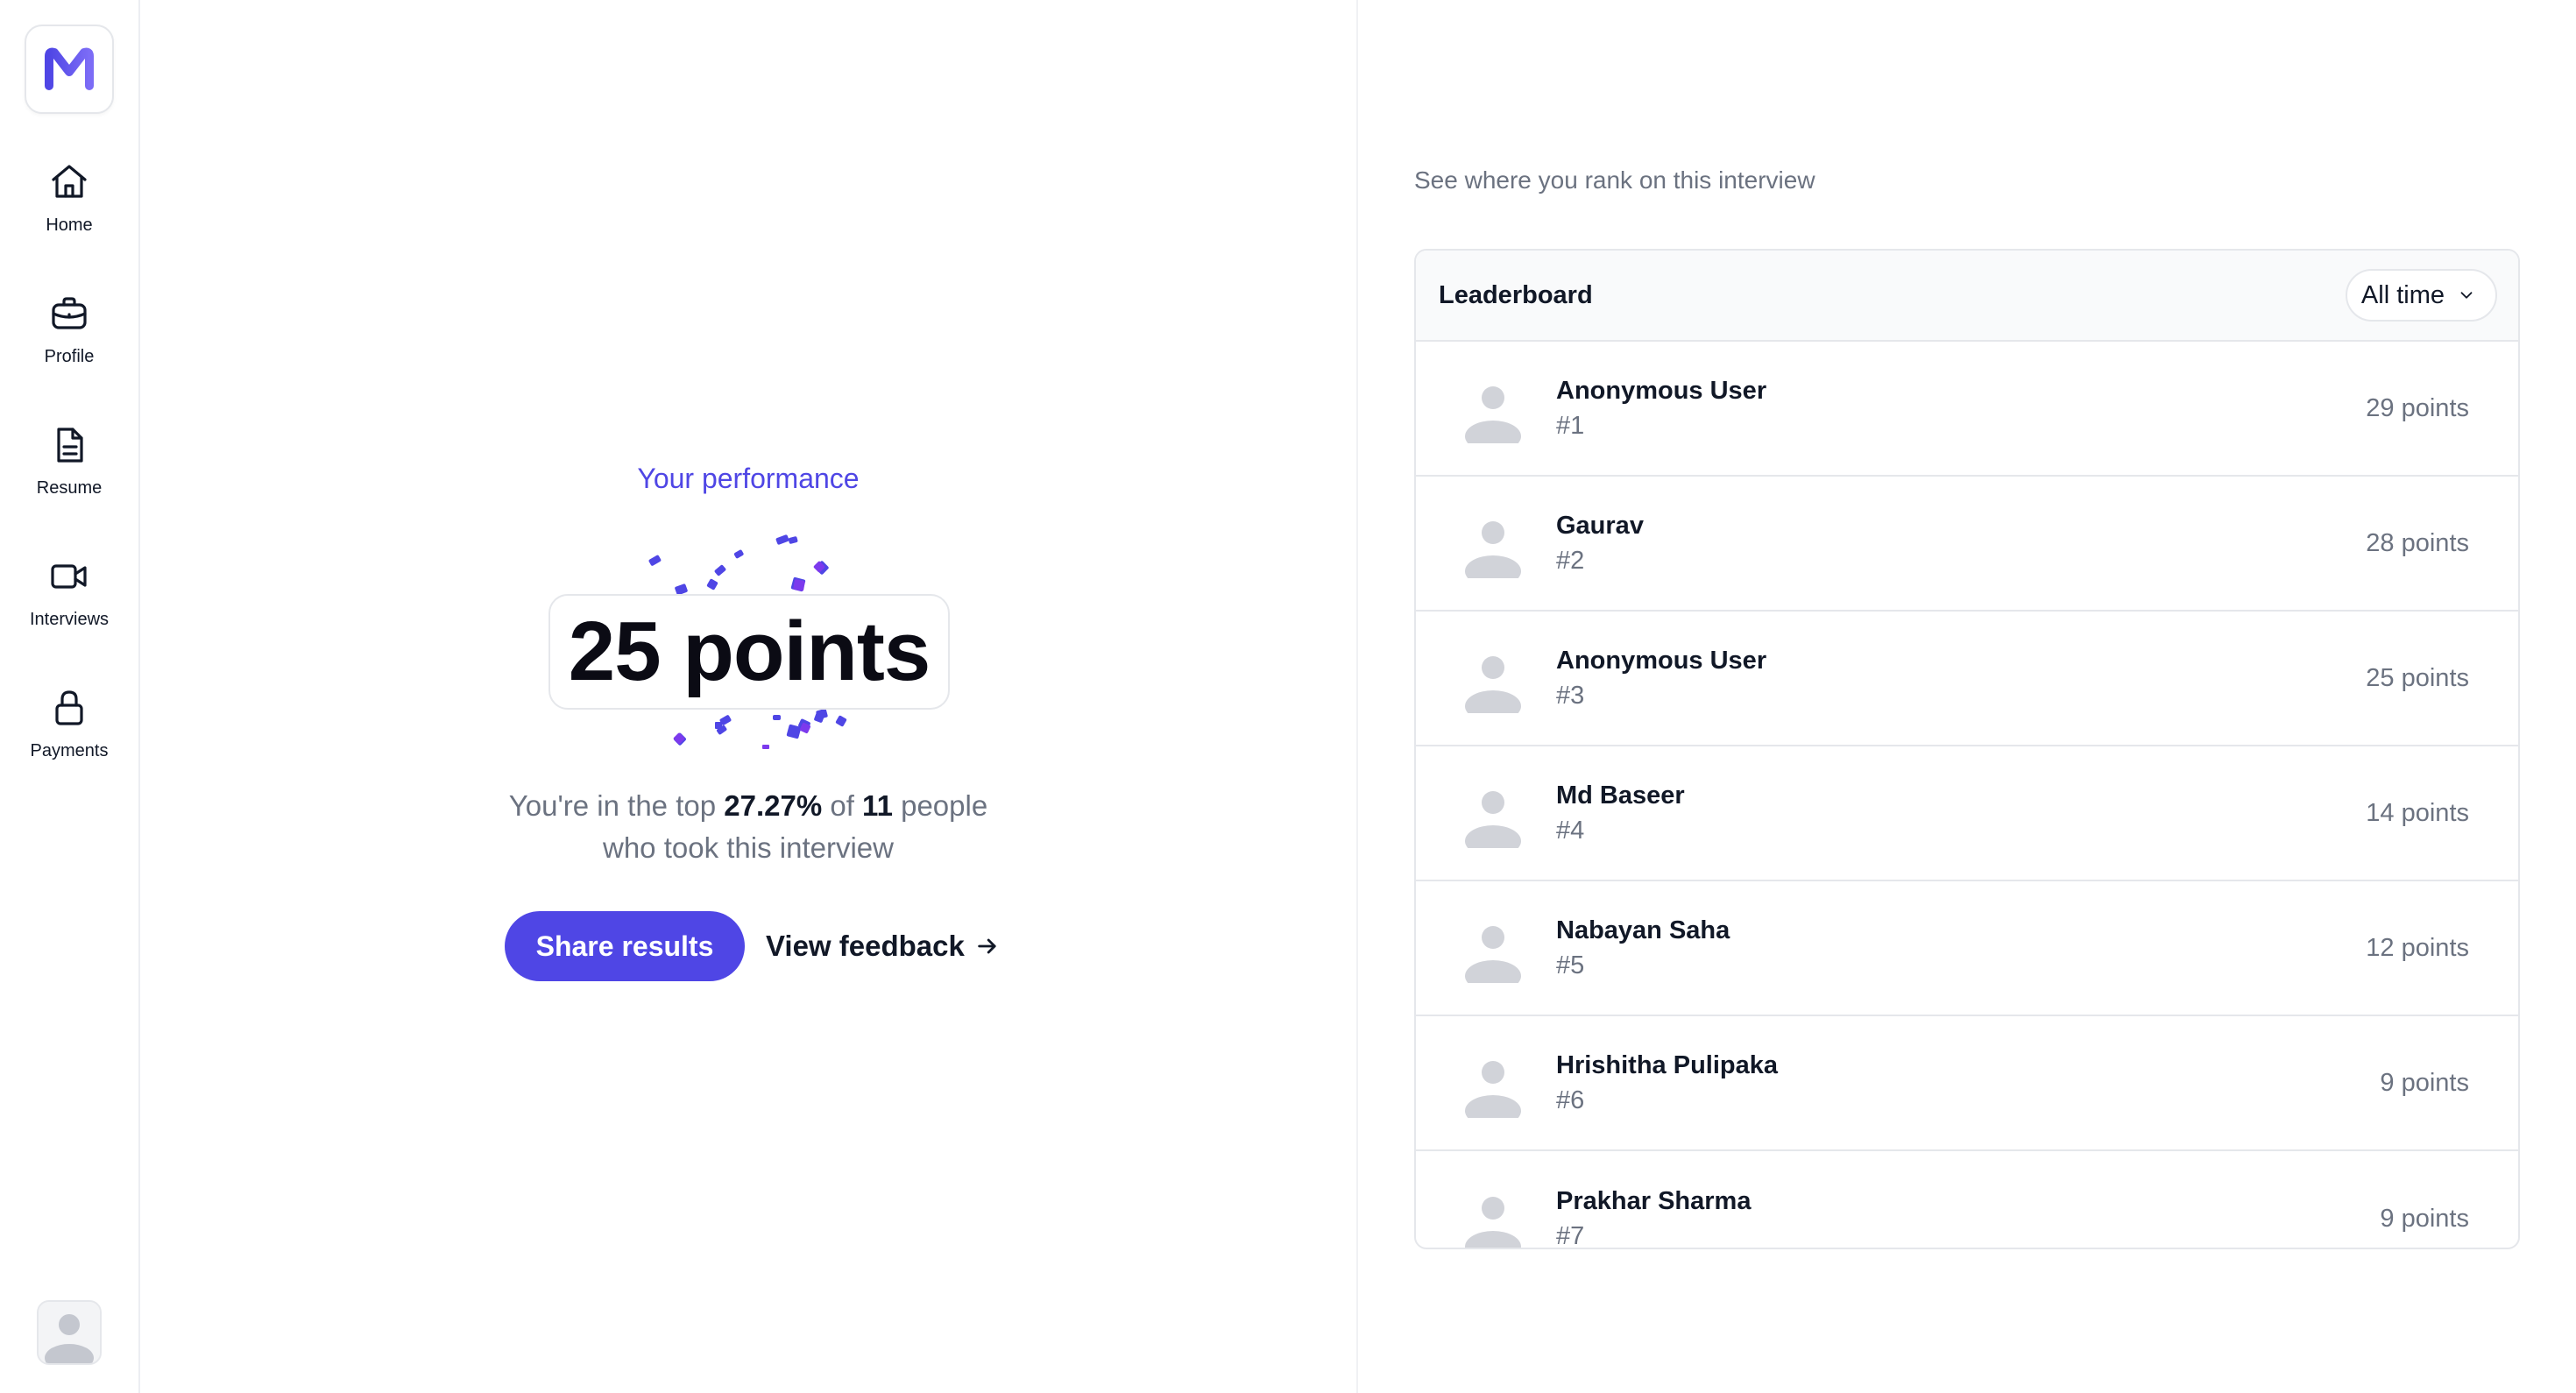 This screenshot has width=2576, height=1393. Describe the element at coordinates (1516, 294) in the screenshot. I see `leaderboard-title: Leaderboard` at that location.